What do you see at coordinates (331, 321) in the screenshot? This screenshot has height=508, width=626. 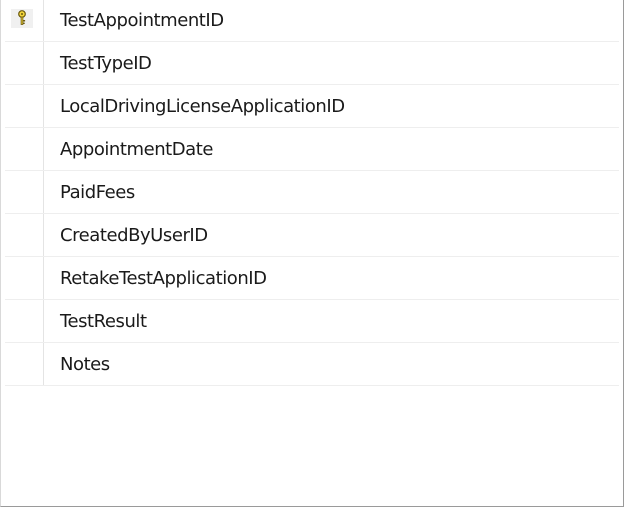 I see `column-name: TestResult` at bounding box center [331, 321].